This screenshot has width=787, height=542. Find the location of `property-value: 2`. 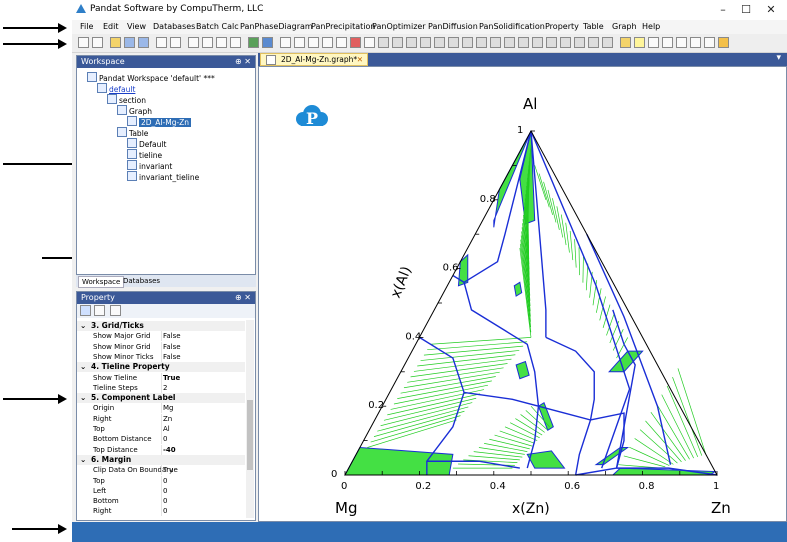

property-value: 2 is located at coordinates (165, 388).